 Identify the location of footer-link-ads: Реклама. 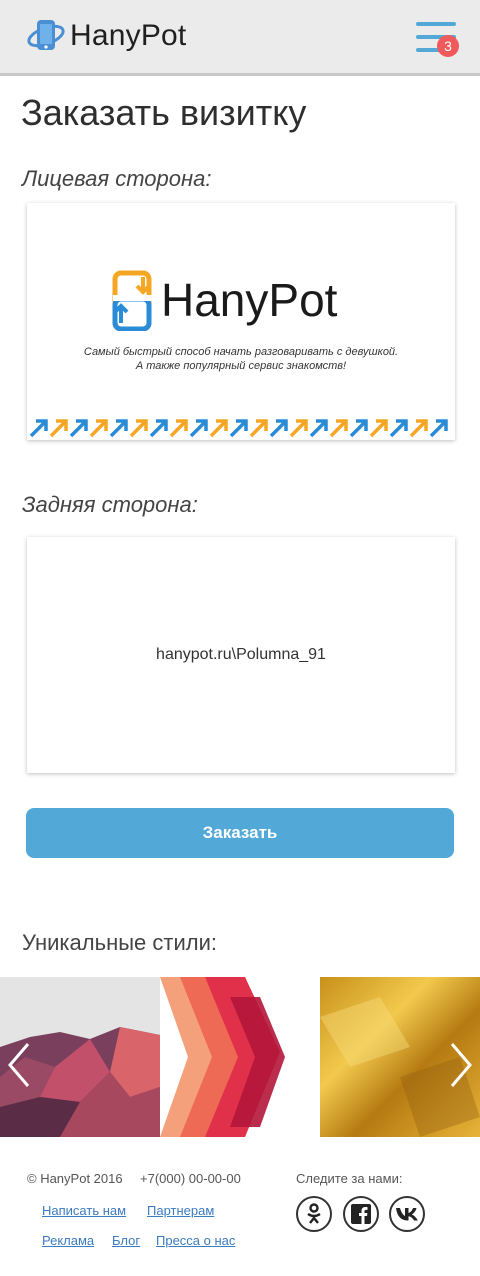
(68, 1240).